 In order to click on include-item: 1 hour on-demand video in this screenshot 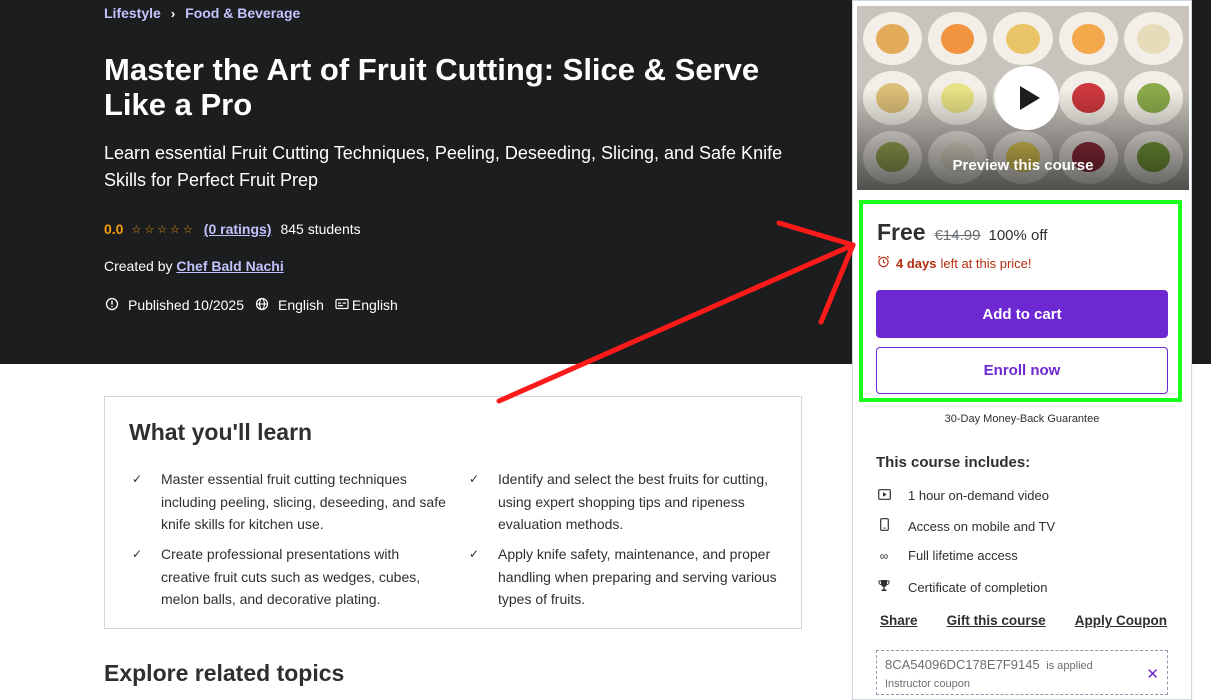, I will do `click(962, 495)`.